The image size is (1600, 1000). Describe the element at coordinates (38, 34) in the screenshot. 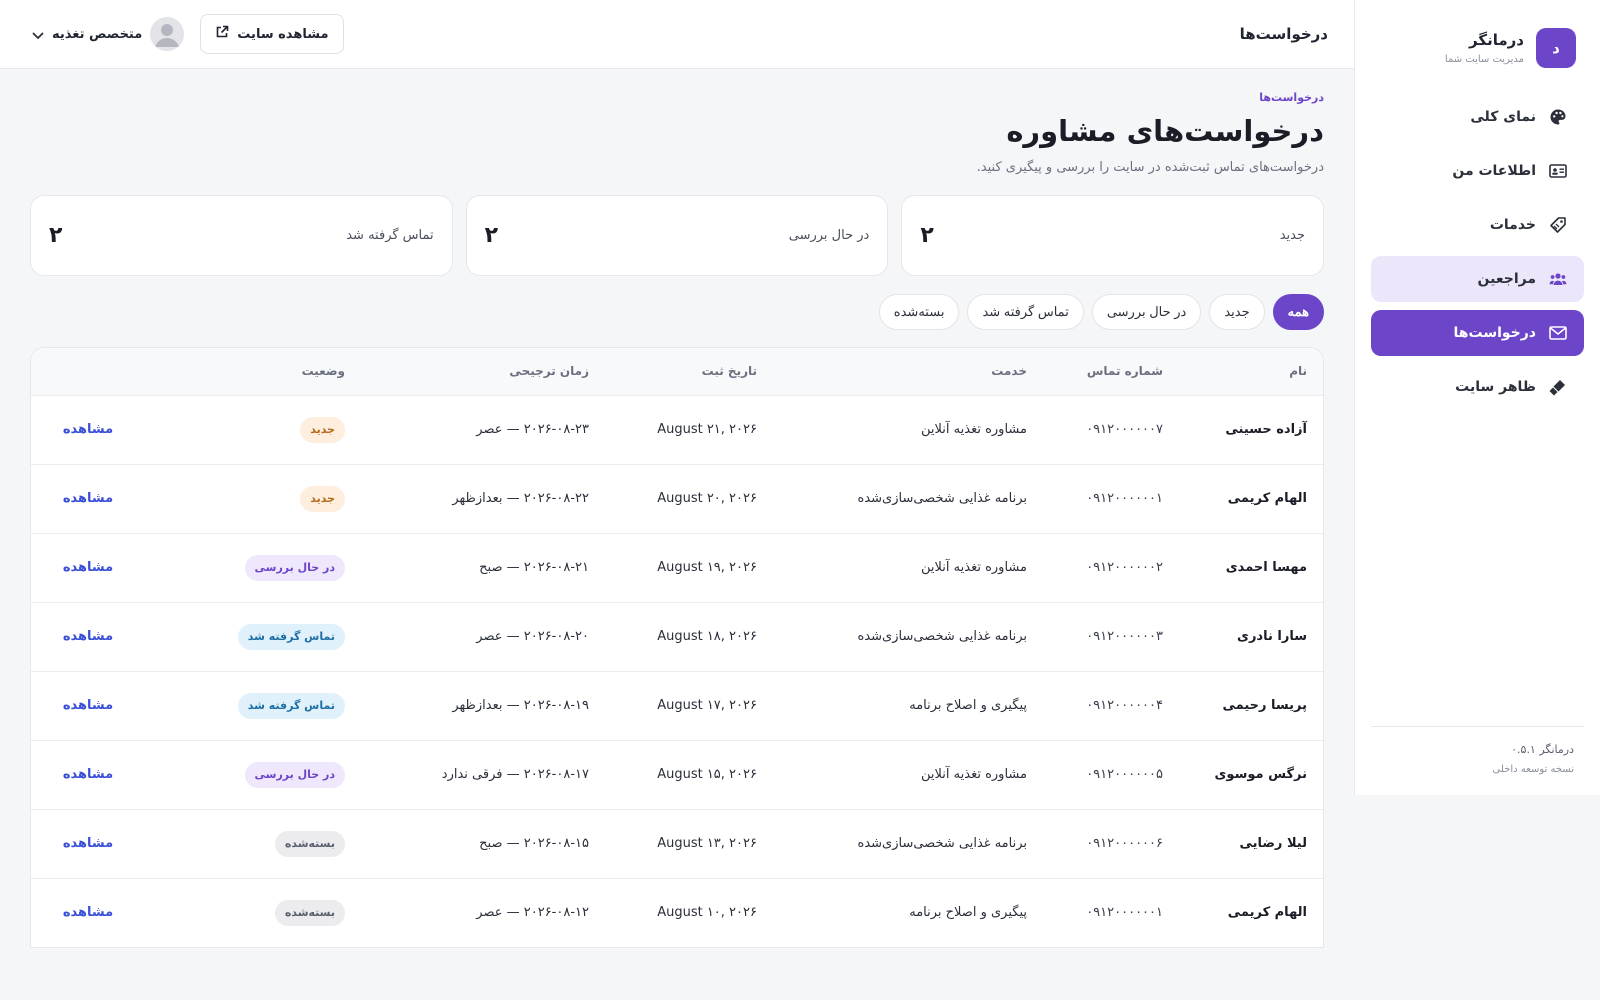

I see `chevron-down-icon` at that location.